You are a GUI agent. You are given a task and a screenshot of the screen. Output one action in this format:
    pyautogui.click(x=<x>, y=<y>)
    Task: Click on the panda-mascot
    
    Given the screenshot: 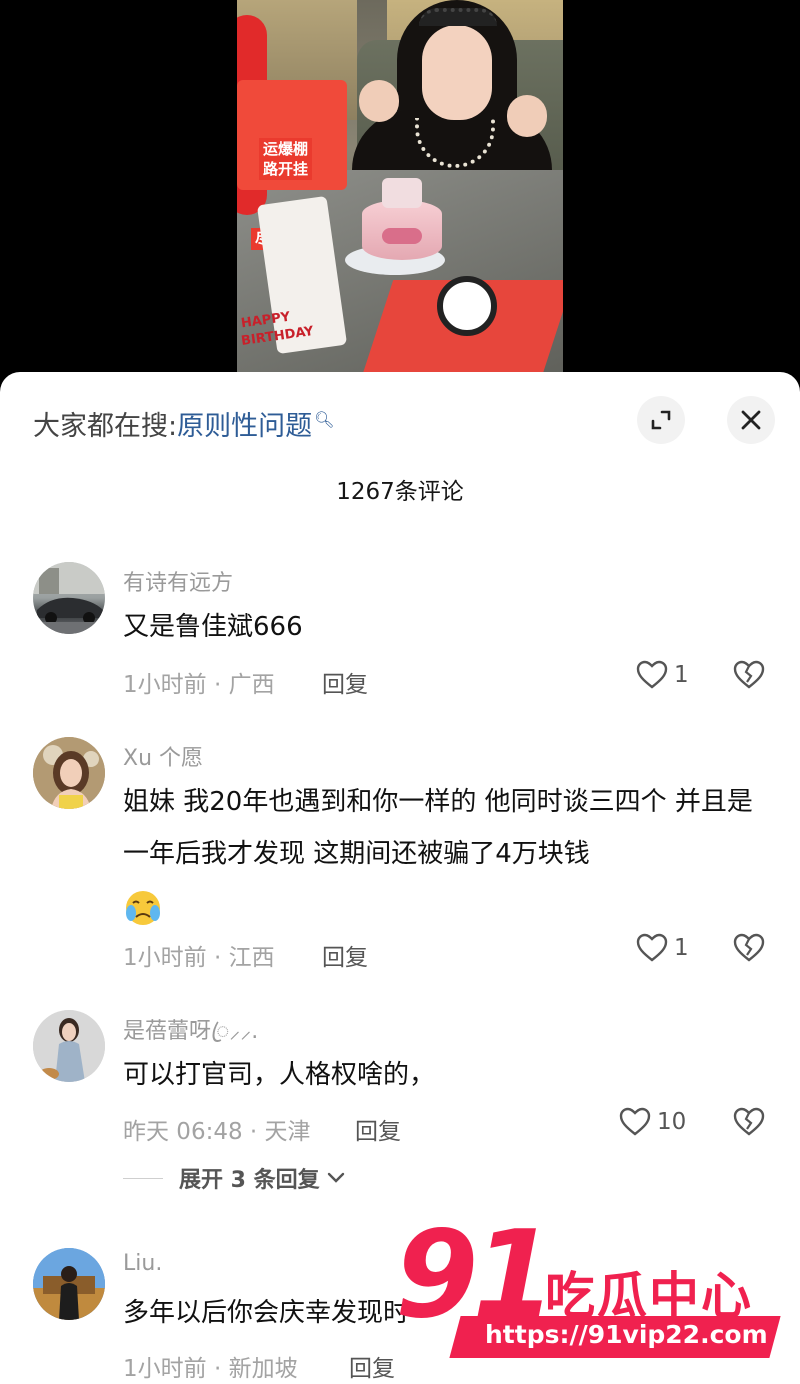 What is the action you would take?
    pyautogui.click(x=467, y=306)
    